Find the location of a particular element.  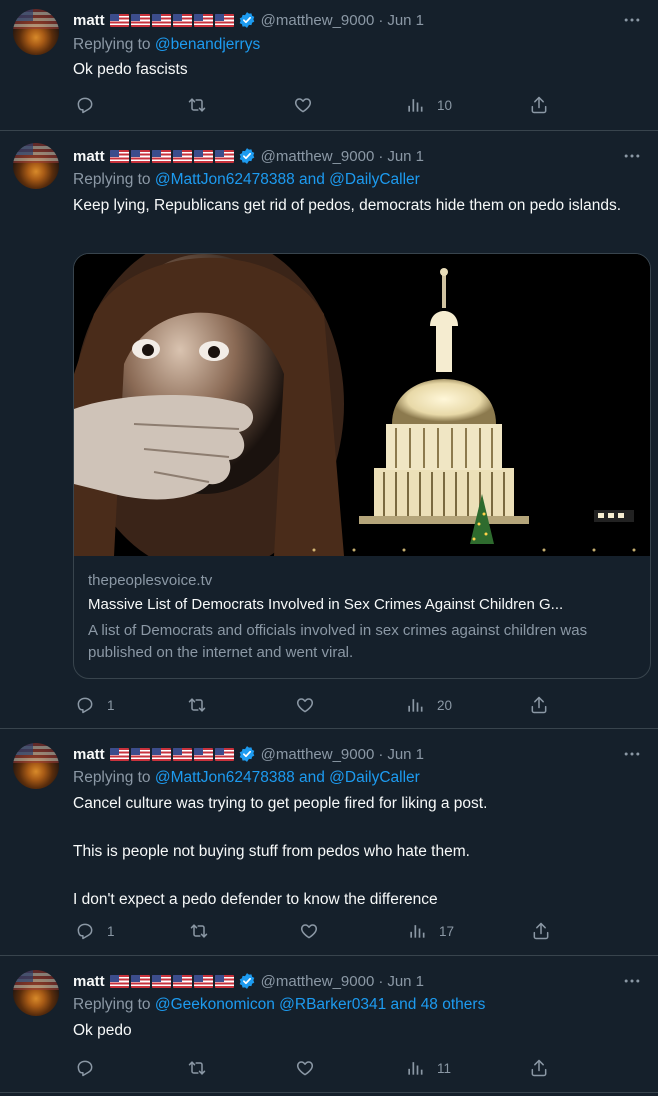

views-count: 20 is located at coordinates (445, 705).